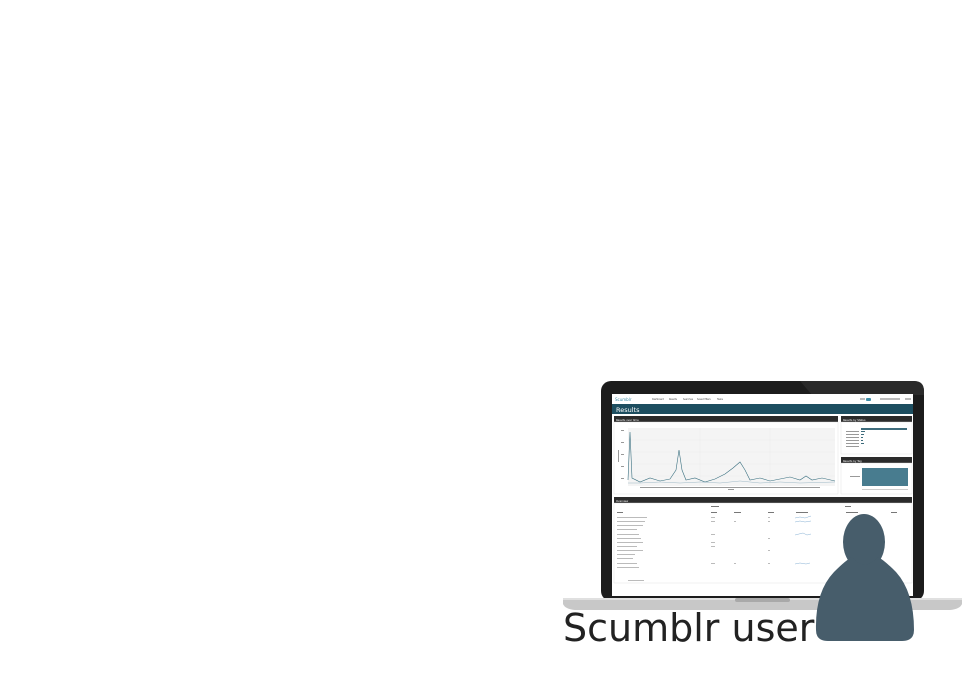 The image size is (962, 680). What do you see at coordinates (623, 399) in the screenshot?
I see `app-logo: Scumblr` at bounding box center [623, 399].